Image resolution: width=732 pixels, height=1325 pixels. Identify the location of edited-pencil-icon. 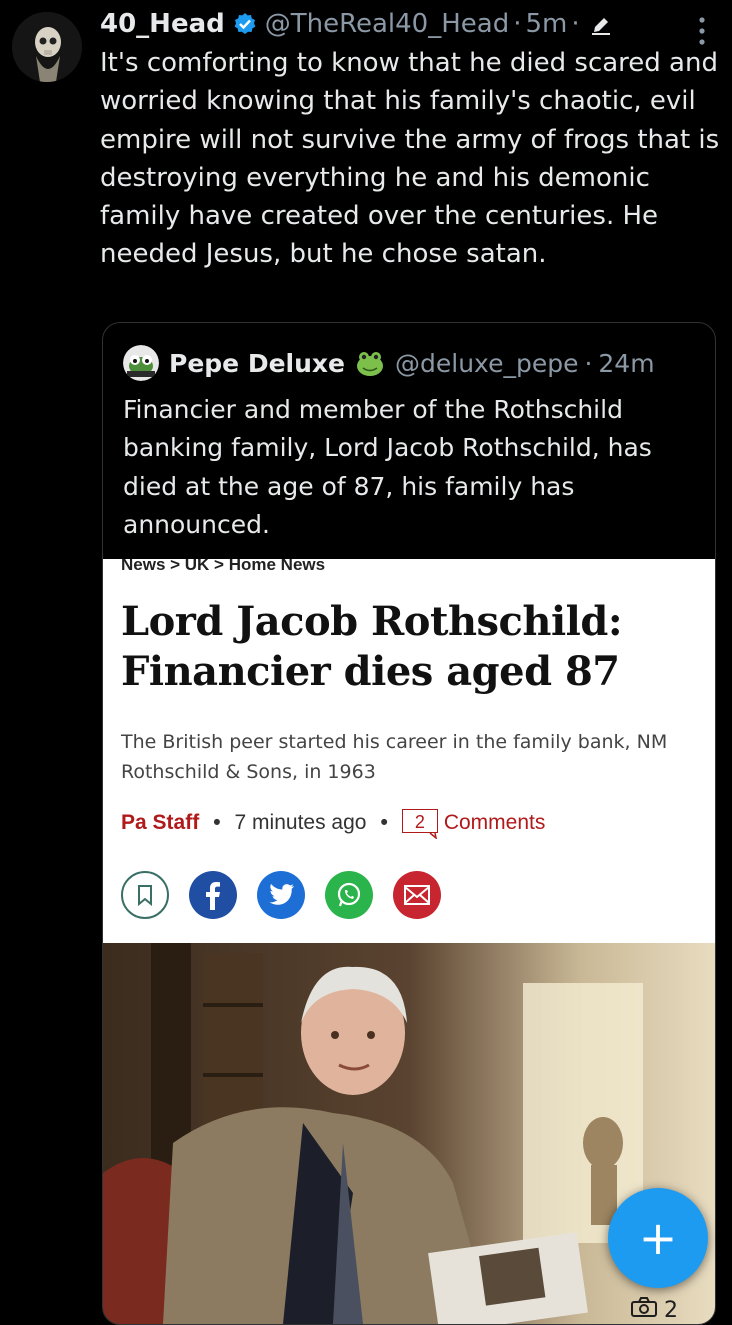
(601, 24).